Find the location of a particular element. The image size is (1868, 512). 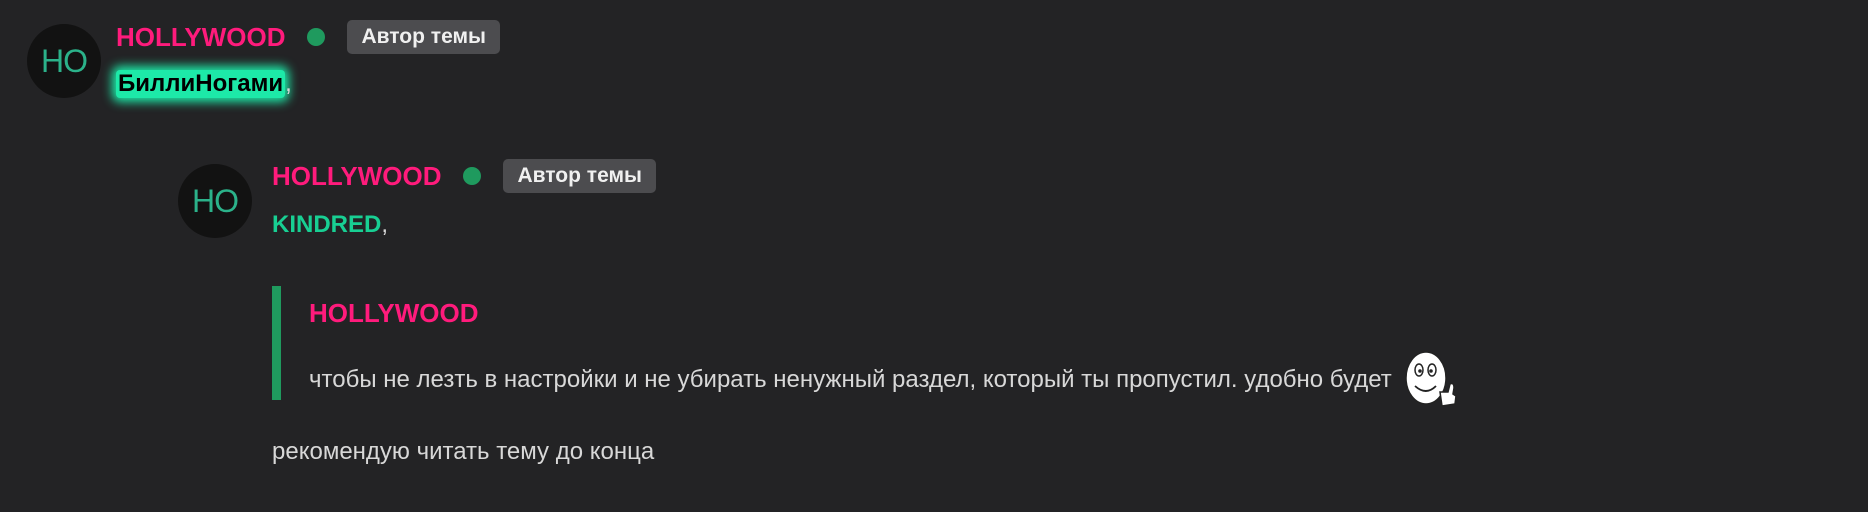

post-body-text: рекомендую читать тему до конца is located at coordinates (463, 451).